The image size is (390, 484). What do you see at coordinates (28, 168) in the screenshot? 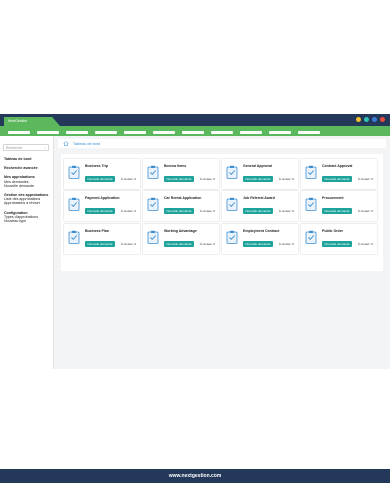
I see `sidebar-item: Recherche avancée` at bounding box center [28, 168].